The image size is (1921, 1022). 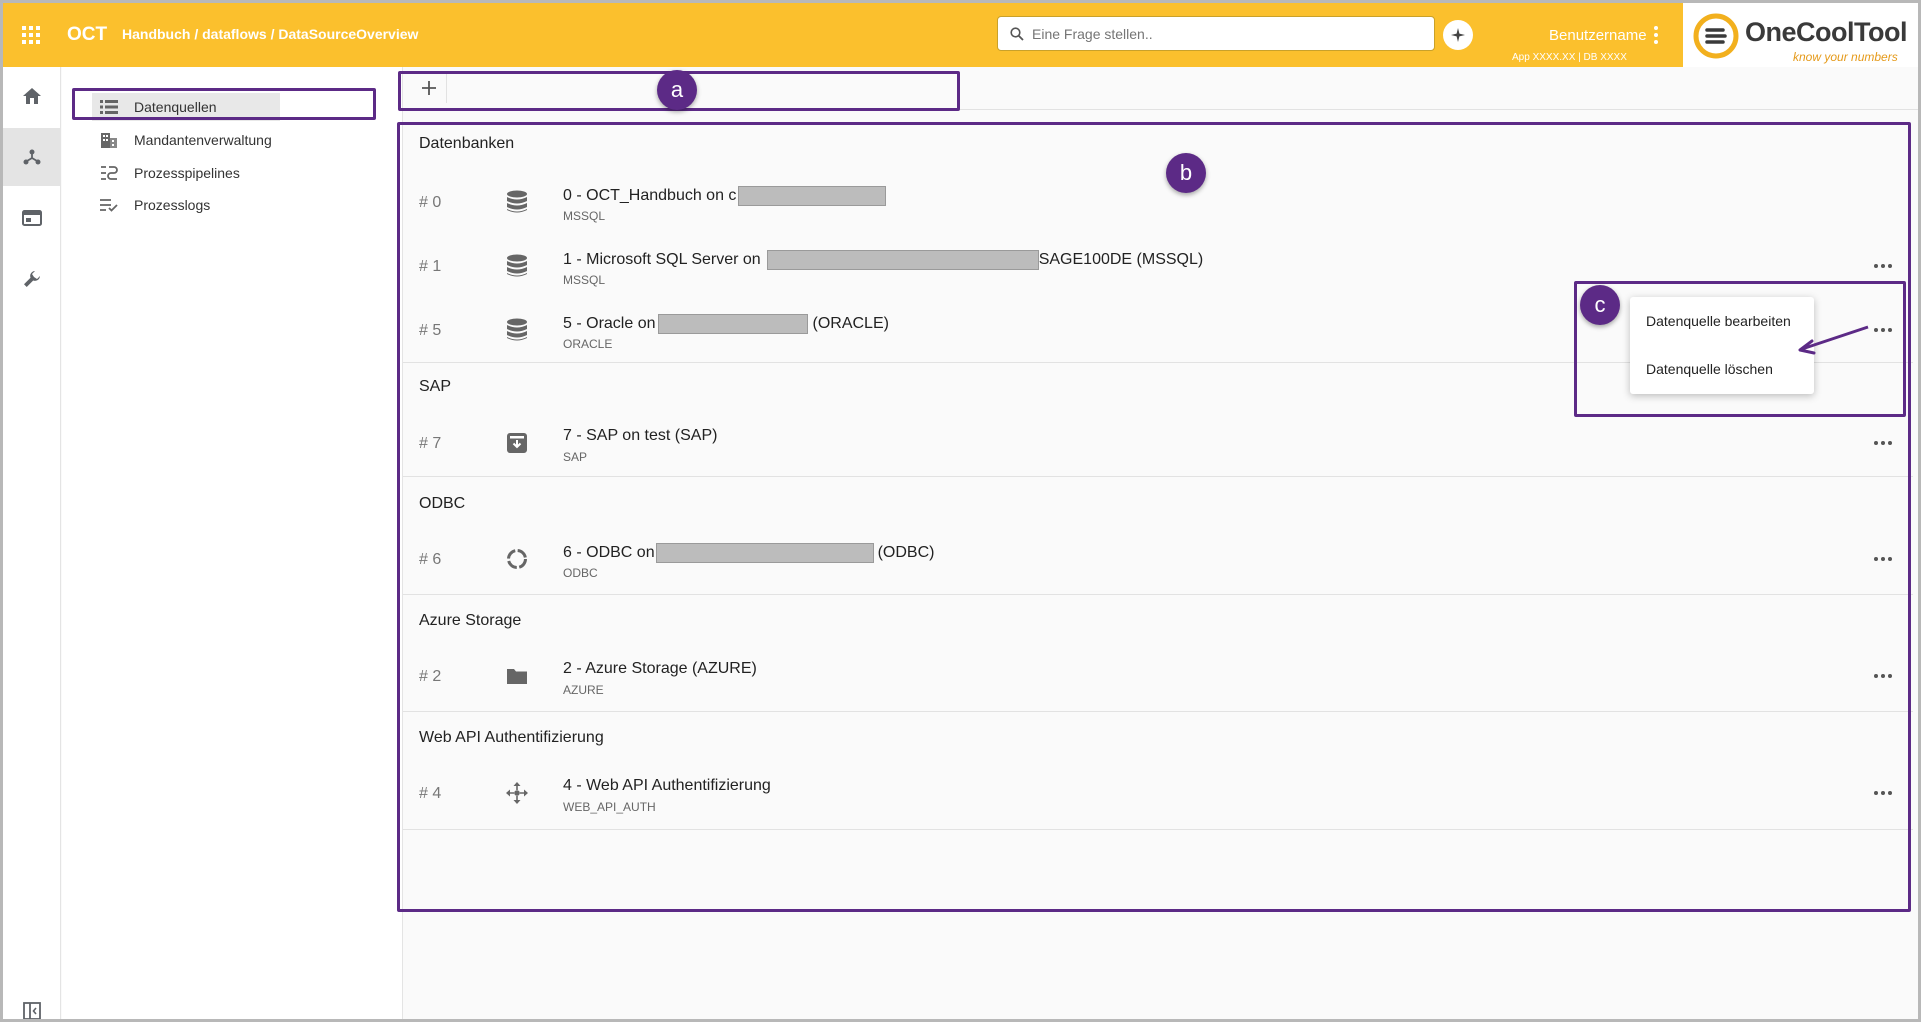 I want to click on row-title: 5 - Oracle on (ORACLE), so click(x=726, y=324).